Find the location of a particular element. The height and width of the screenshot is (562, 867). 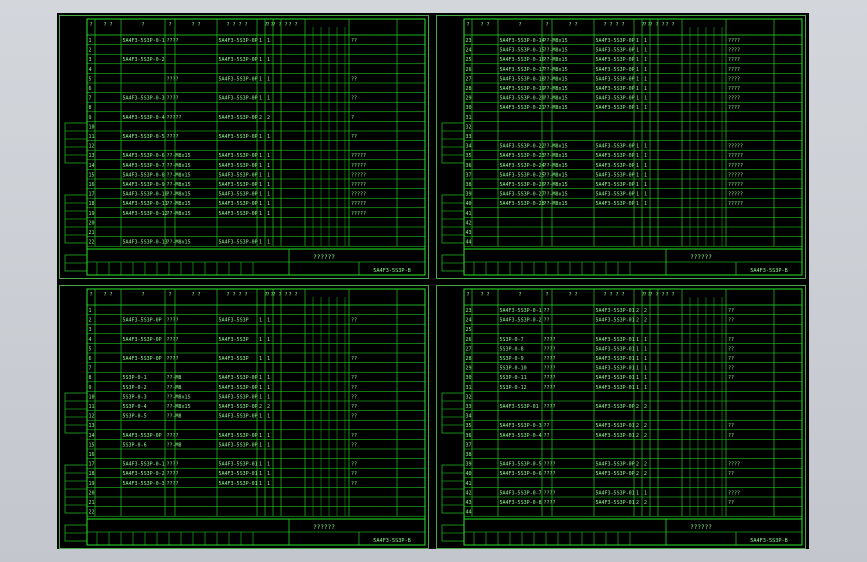

cell-n: 1 is located at coordinates (90, 311).